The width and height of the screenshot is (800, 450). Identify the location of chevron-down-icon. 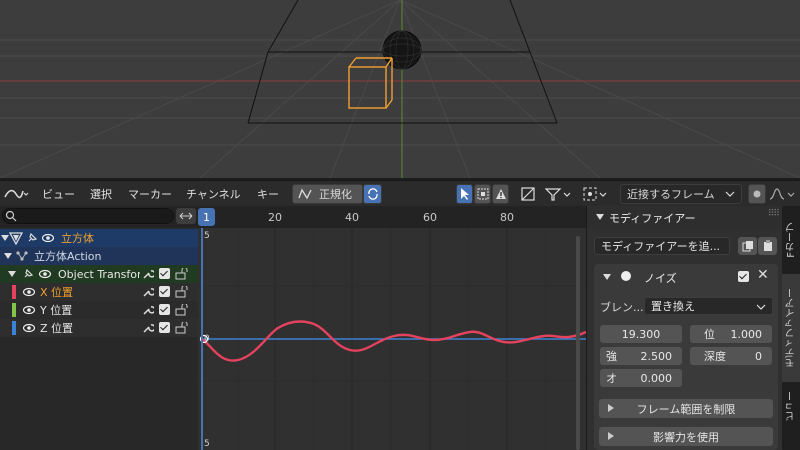
(761, 307).